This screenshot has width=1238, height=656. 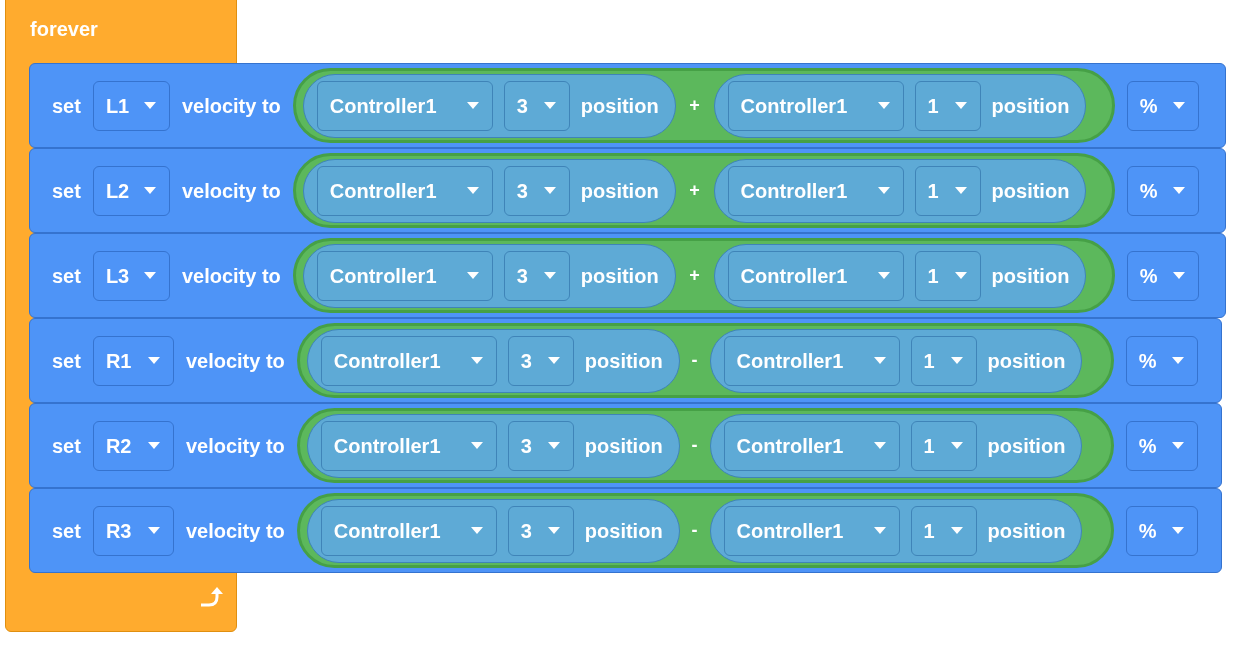 What do you see at coordinates (694, 445) in the screenshot?
I see `operator-symbol: -` at bounding box center [694, 445].